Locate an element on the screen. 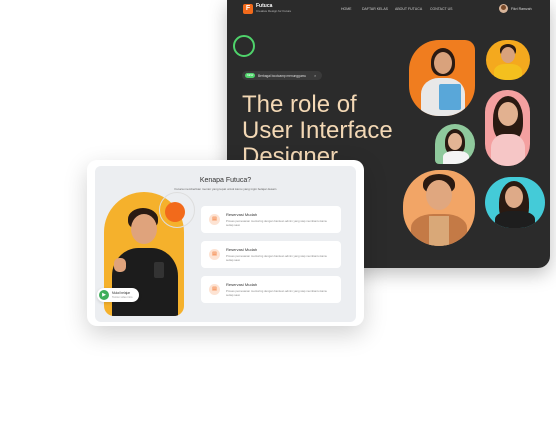 The image size is (556, 423). announcement-text: Berbagai bootcamp menunggumu is located at coordinates (282, 75).